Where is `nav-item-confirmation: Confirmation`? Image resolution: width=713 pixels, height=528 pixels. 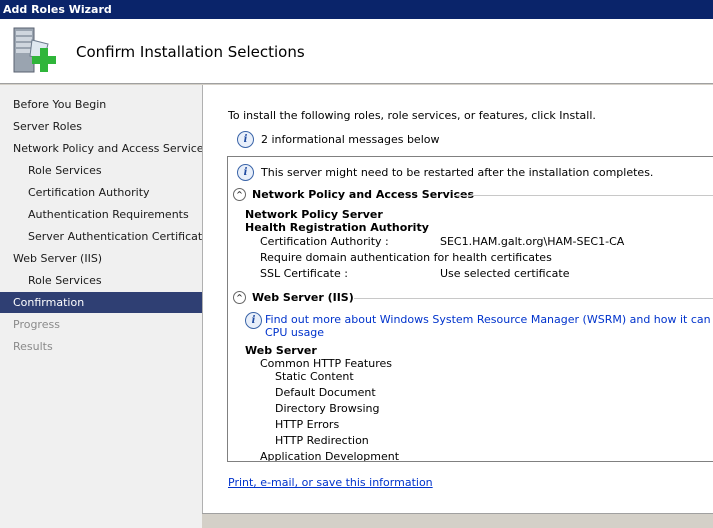 nav-item-confirmation: Confirmation is located at coordinates (101, 302).